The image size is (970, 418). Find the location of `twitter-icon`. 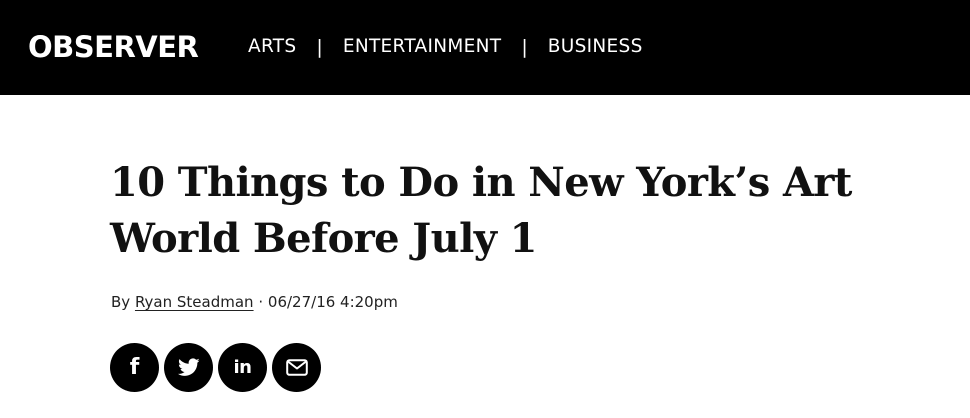

twitter-icon is located at coordinates (188, 367).